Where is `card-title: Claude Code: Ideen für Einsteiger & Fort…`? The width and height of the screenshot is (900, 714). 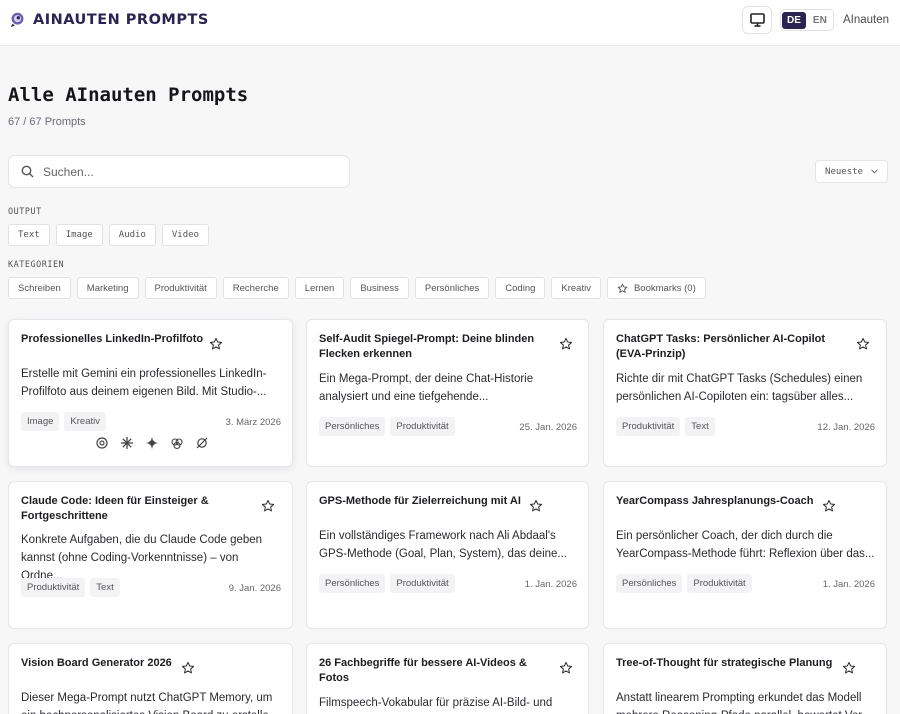 card-title: Claude Code: Ideen für Einsteiger & Fort… is located at coordinates (115, 508).